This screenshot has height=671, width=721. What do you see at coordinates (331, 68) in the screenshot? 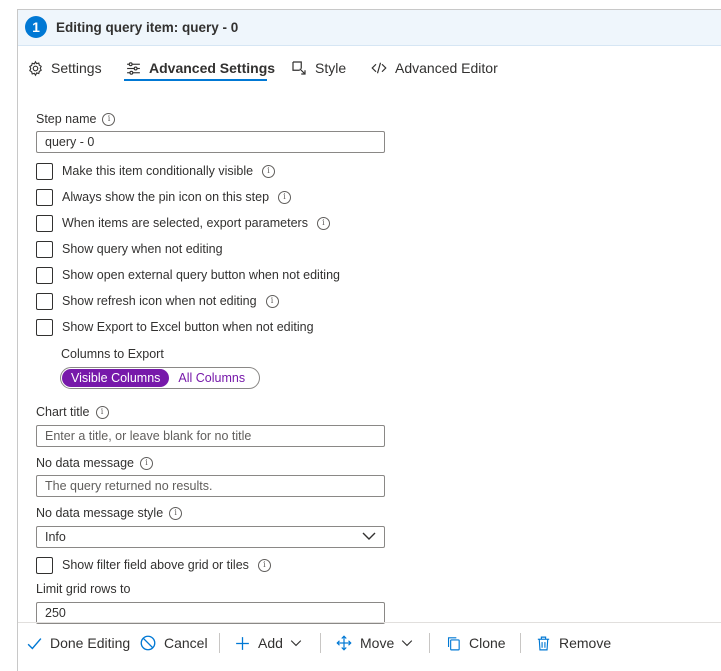
I see `tab-style-label: Style` at bounding box center [331, 68].